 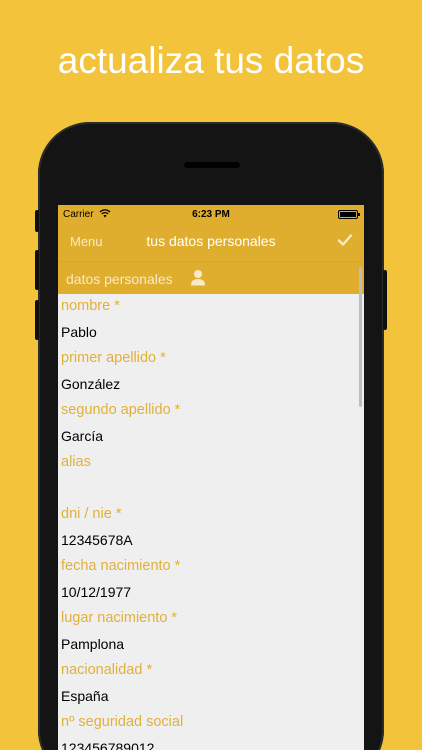 I want to click on headline: actualiza tus datos, so click(x=211, y=60).